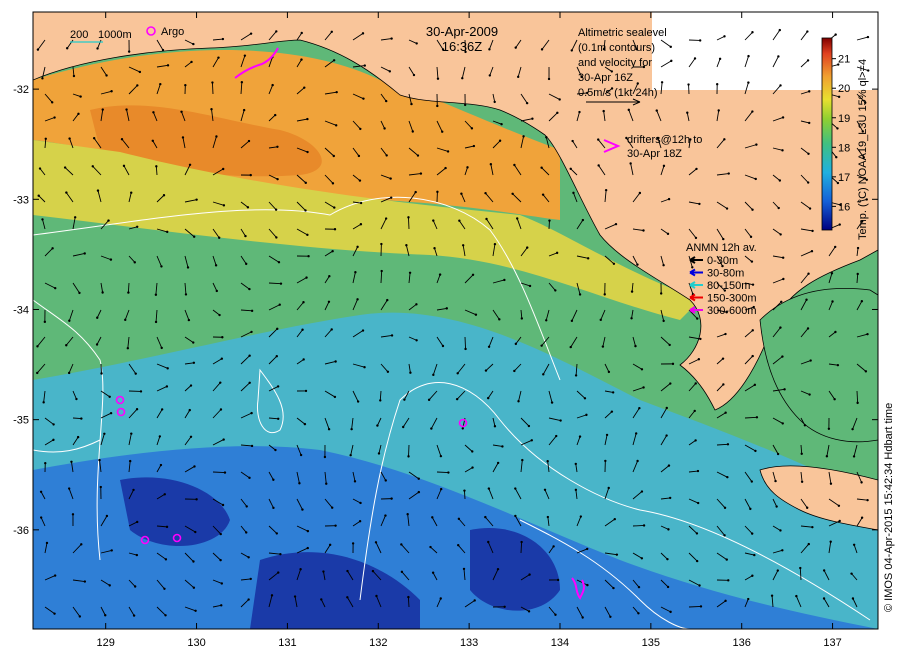 This screenshot has width=900, height=660. What do you see at coordinates (742, 643) in the screenshot?
I see `x-tick-label: 136` at bounding box center [742, 643].